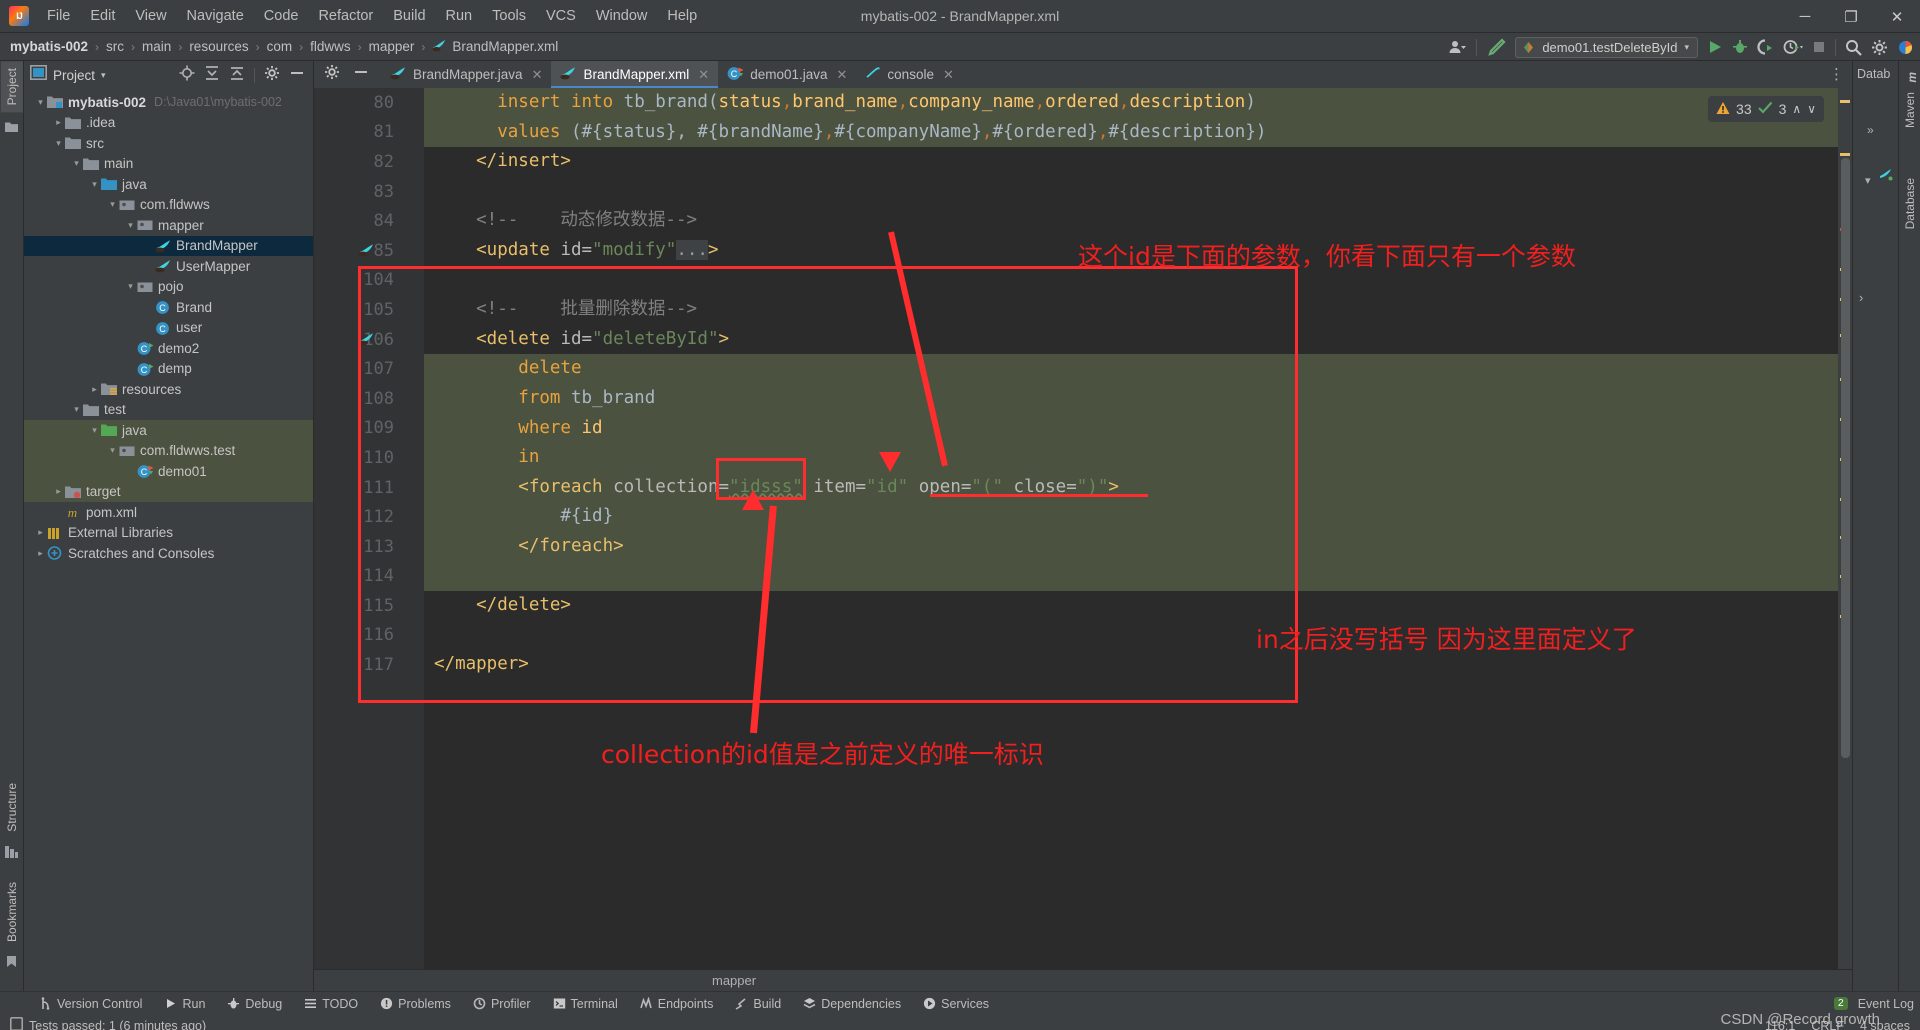 The height and width of the screenshot is (1030, 1920). Describe the element at coordinates (49, 46) in the screenshot. I see `breadcrumb-item-mybatis-002: mybatis-002` at that location.